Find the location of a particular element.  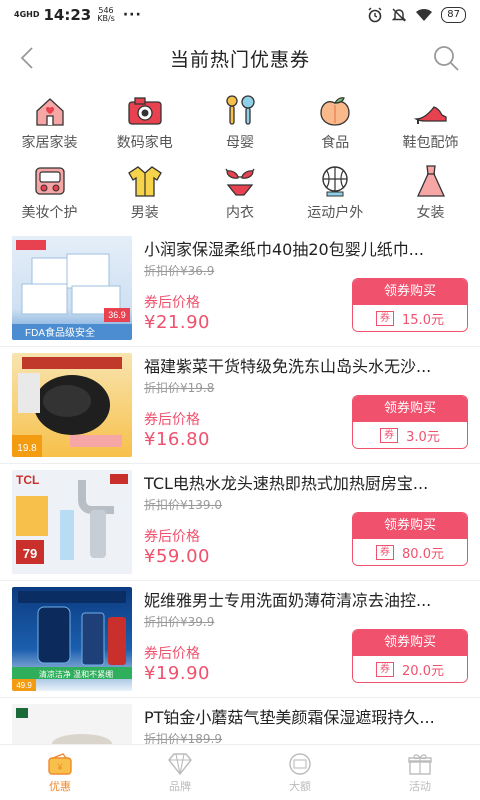

coupon-icon is located at coordinates (300, 763).